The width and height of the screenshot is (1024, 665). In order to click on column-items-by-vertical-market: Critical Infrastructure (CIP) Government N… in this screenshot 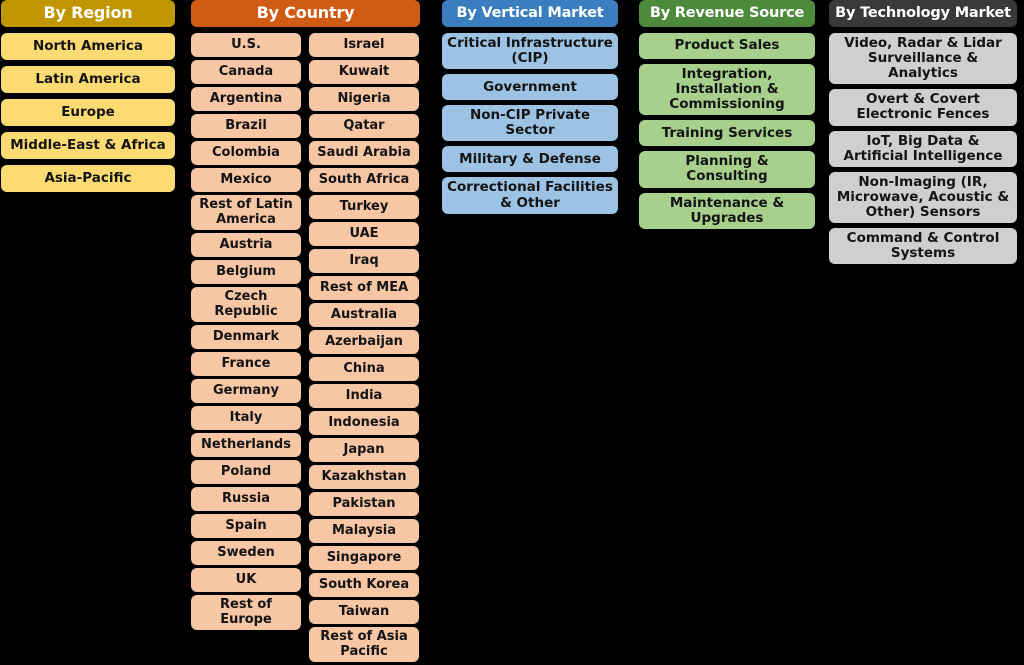, I will do `click(530, 123)`.